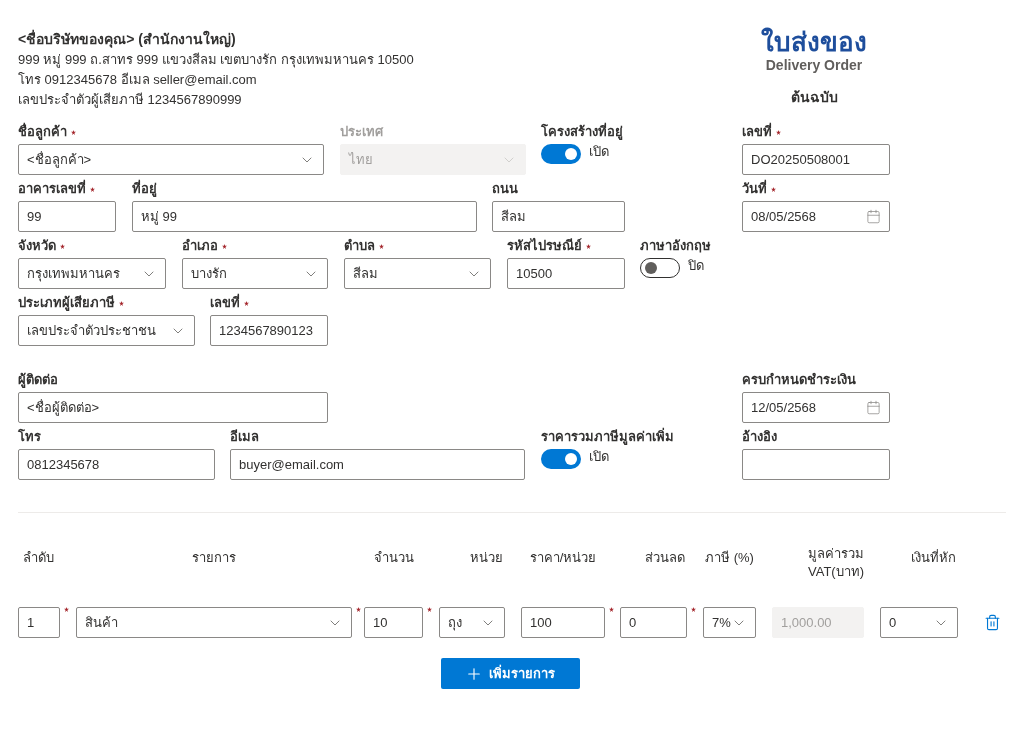 This screenshot has width=1024, height=740. Describe the element at coordinates (393, 622) in the screenshot. I see `input-field: 10` at that location.